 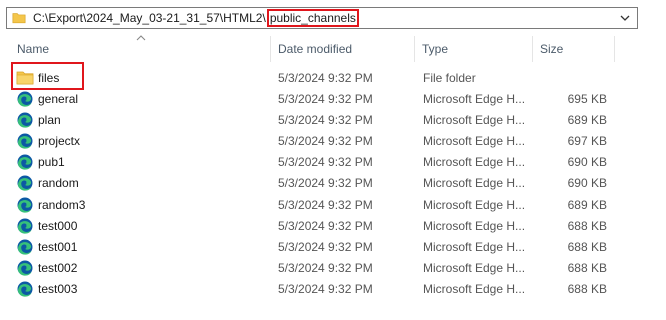 What do you see at coordinates (551, 49) in the screenshot?
I see `column-header-size: Size` at bounding box center [551, 49].